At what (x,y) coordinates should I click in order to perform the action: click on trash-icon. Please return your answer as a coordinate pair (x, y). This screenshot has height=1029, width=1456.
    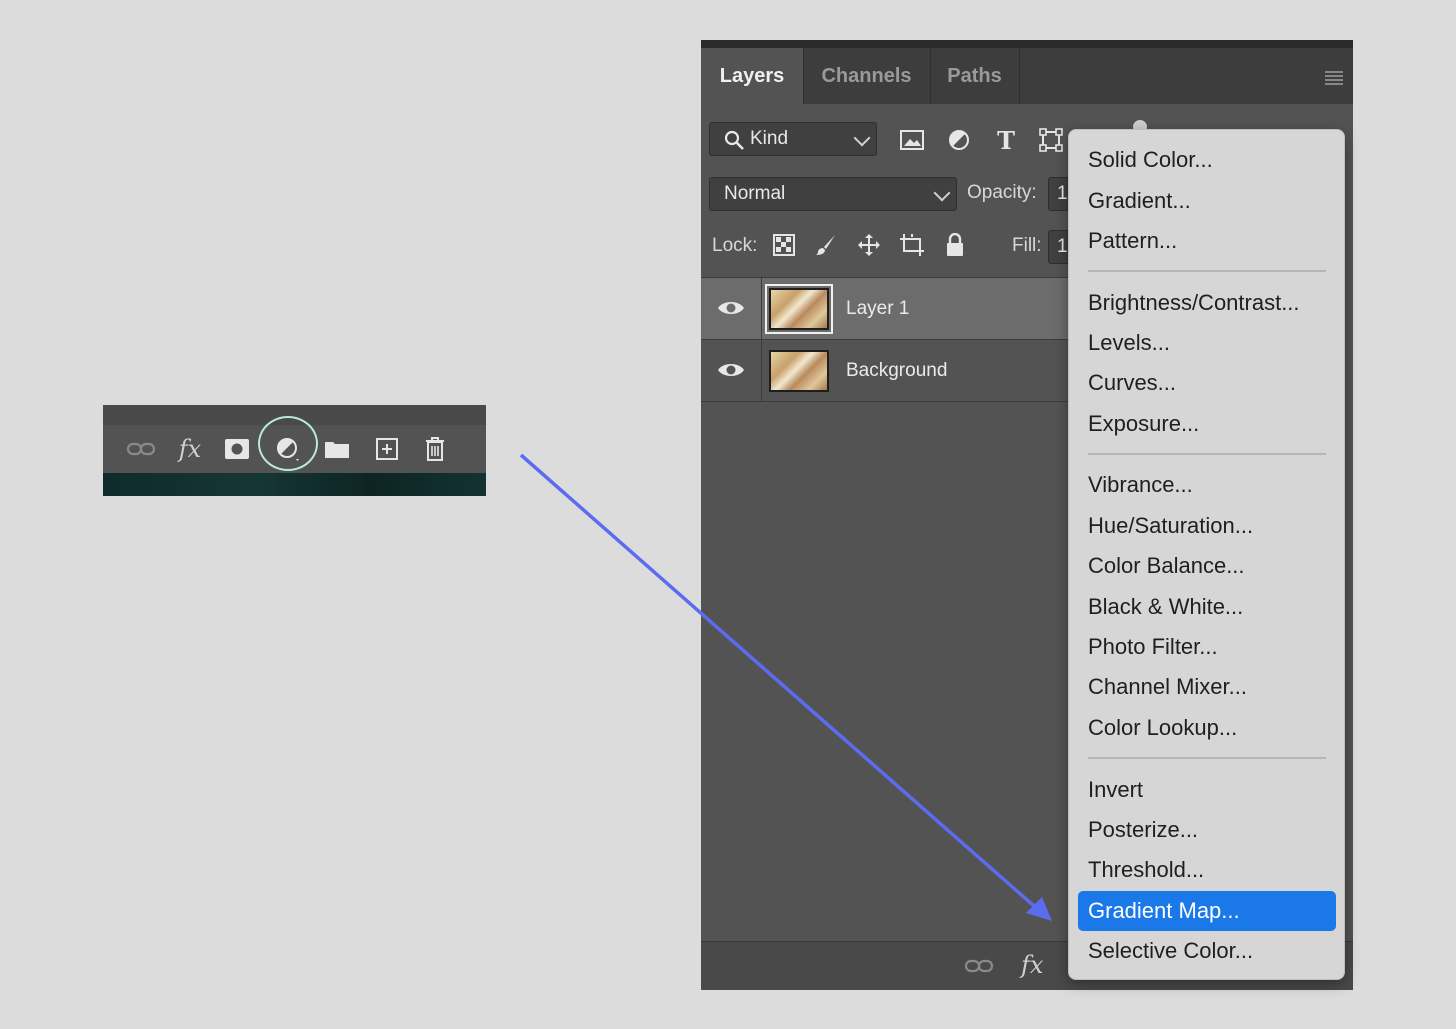
    Looking at the image, I should click on (435, 449).